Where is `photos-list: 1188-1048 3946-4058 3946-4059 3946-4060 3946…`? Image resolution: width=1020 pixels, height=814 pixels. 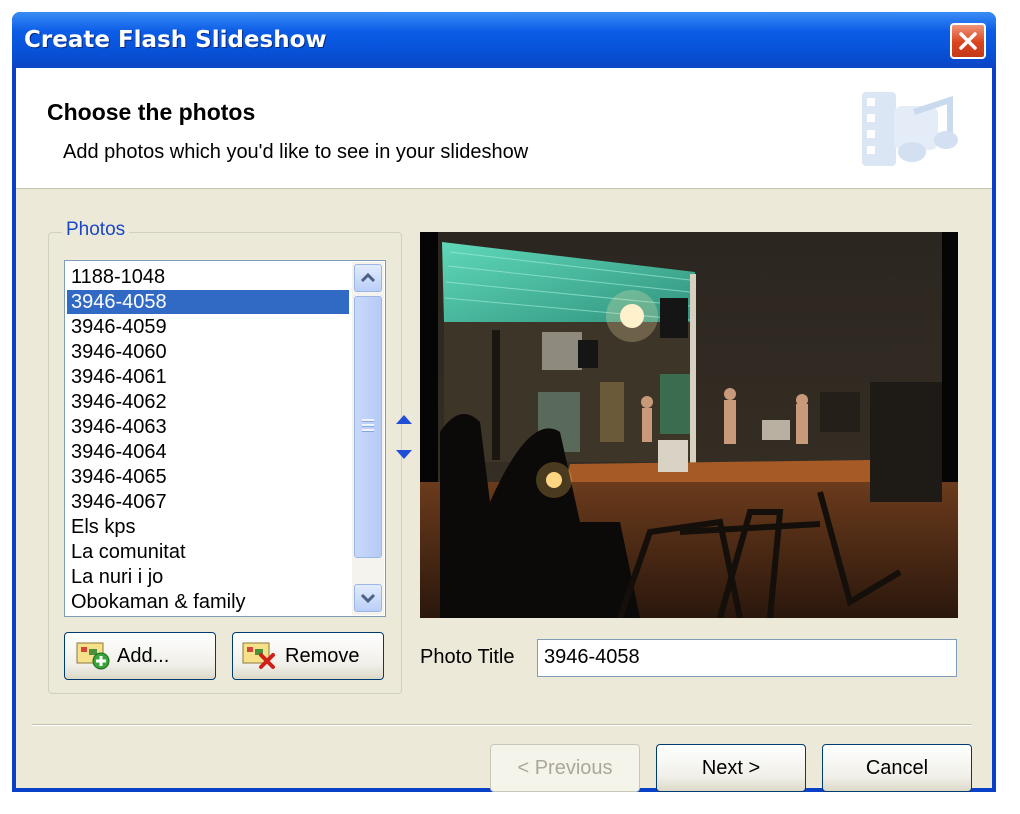 photos-list: 1188-1048 3946-4058 3946-4059 3946-4060 3946… is located at coordinates (225, 438).